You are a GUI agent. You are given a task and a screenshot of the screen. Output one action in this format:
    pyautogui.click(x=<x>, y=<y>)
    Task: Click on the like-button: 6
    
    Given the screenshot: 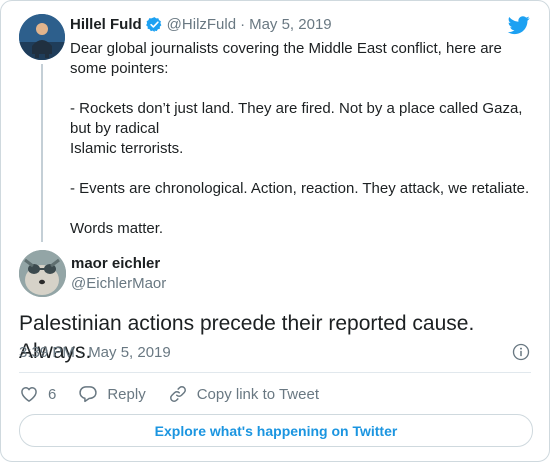 What is the action you would take?
    pyautogui.click(x=37, y=394)
    